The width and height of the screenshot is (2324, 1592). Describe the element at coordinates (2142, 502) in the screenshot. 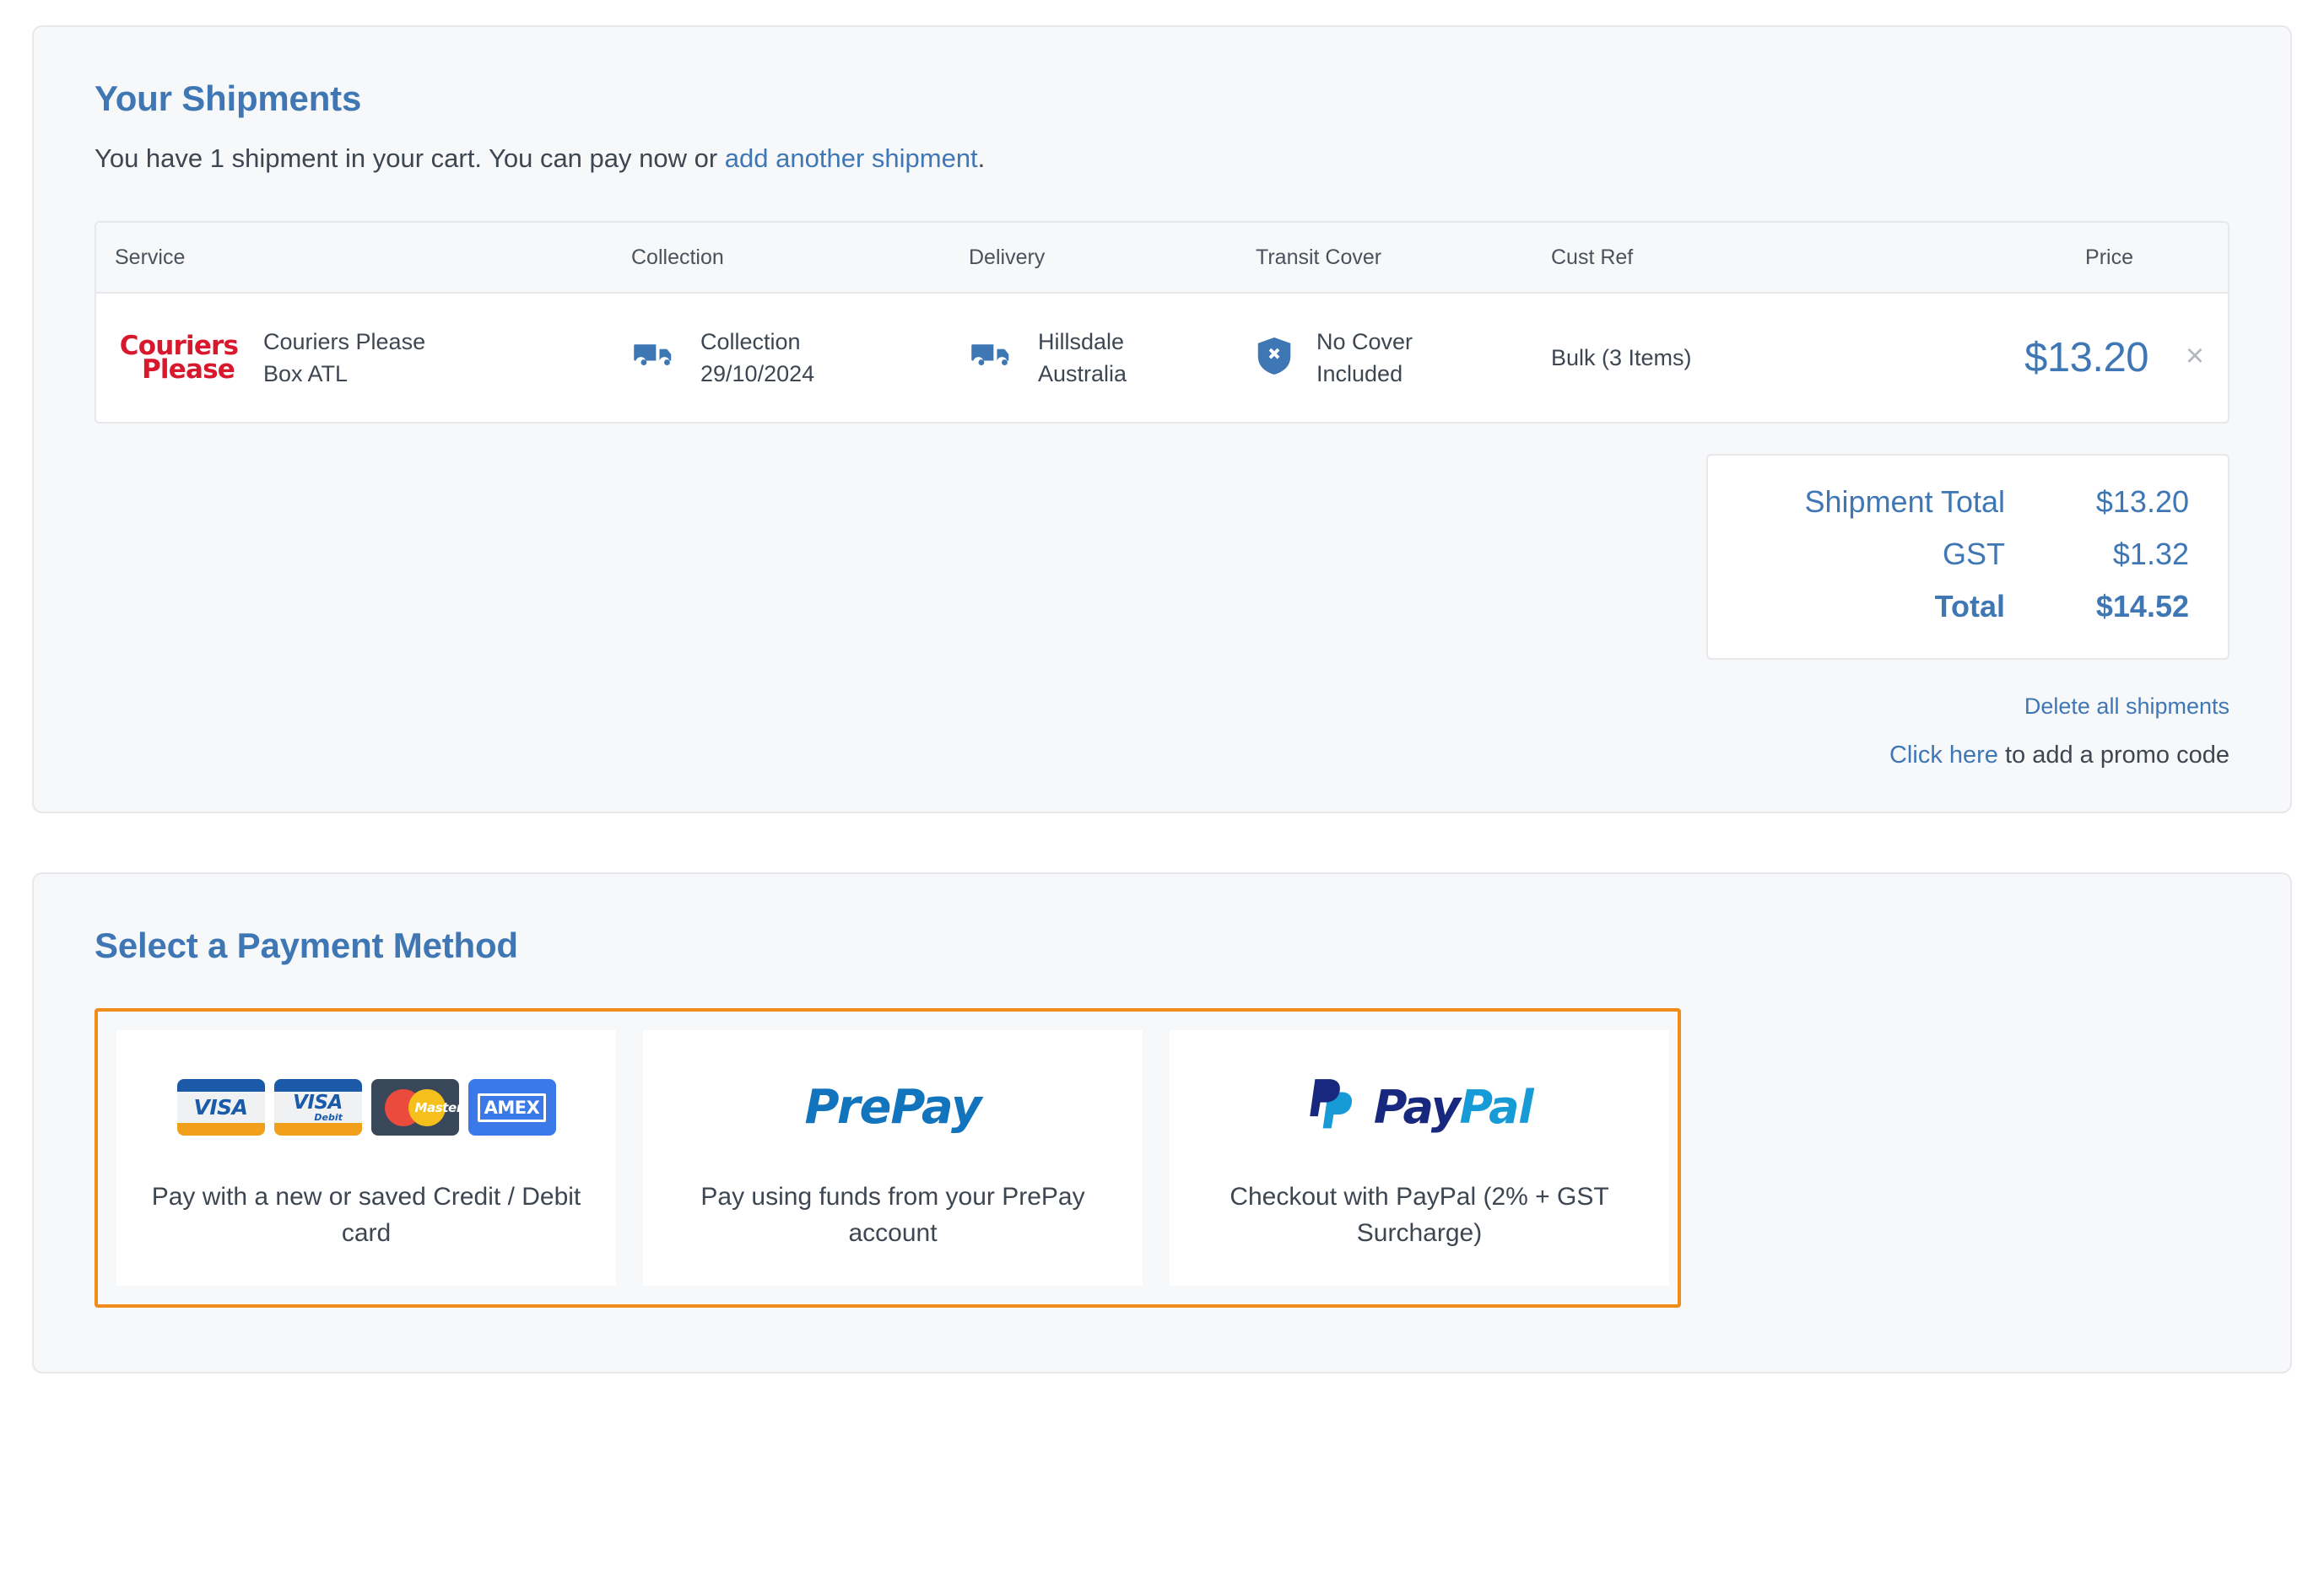

I see `shipment-total-amount: $13.20` at that location.